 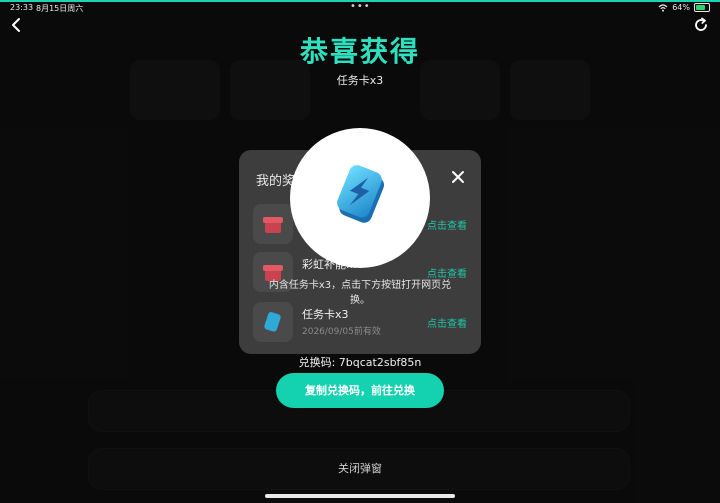 I want to click on home-indicator, so click(x=360, y=496).